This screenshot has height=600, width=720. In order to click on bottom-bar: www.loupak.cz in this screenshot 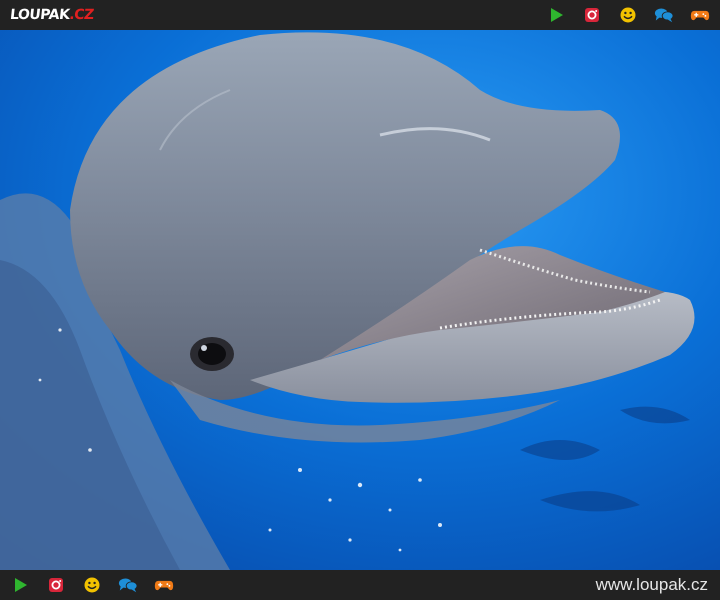, I will do `click(360, 585)`.